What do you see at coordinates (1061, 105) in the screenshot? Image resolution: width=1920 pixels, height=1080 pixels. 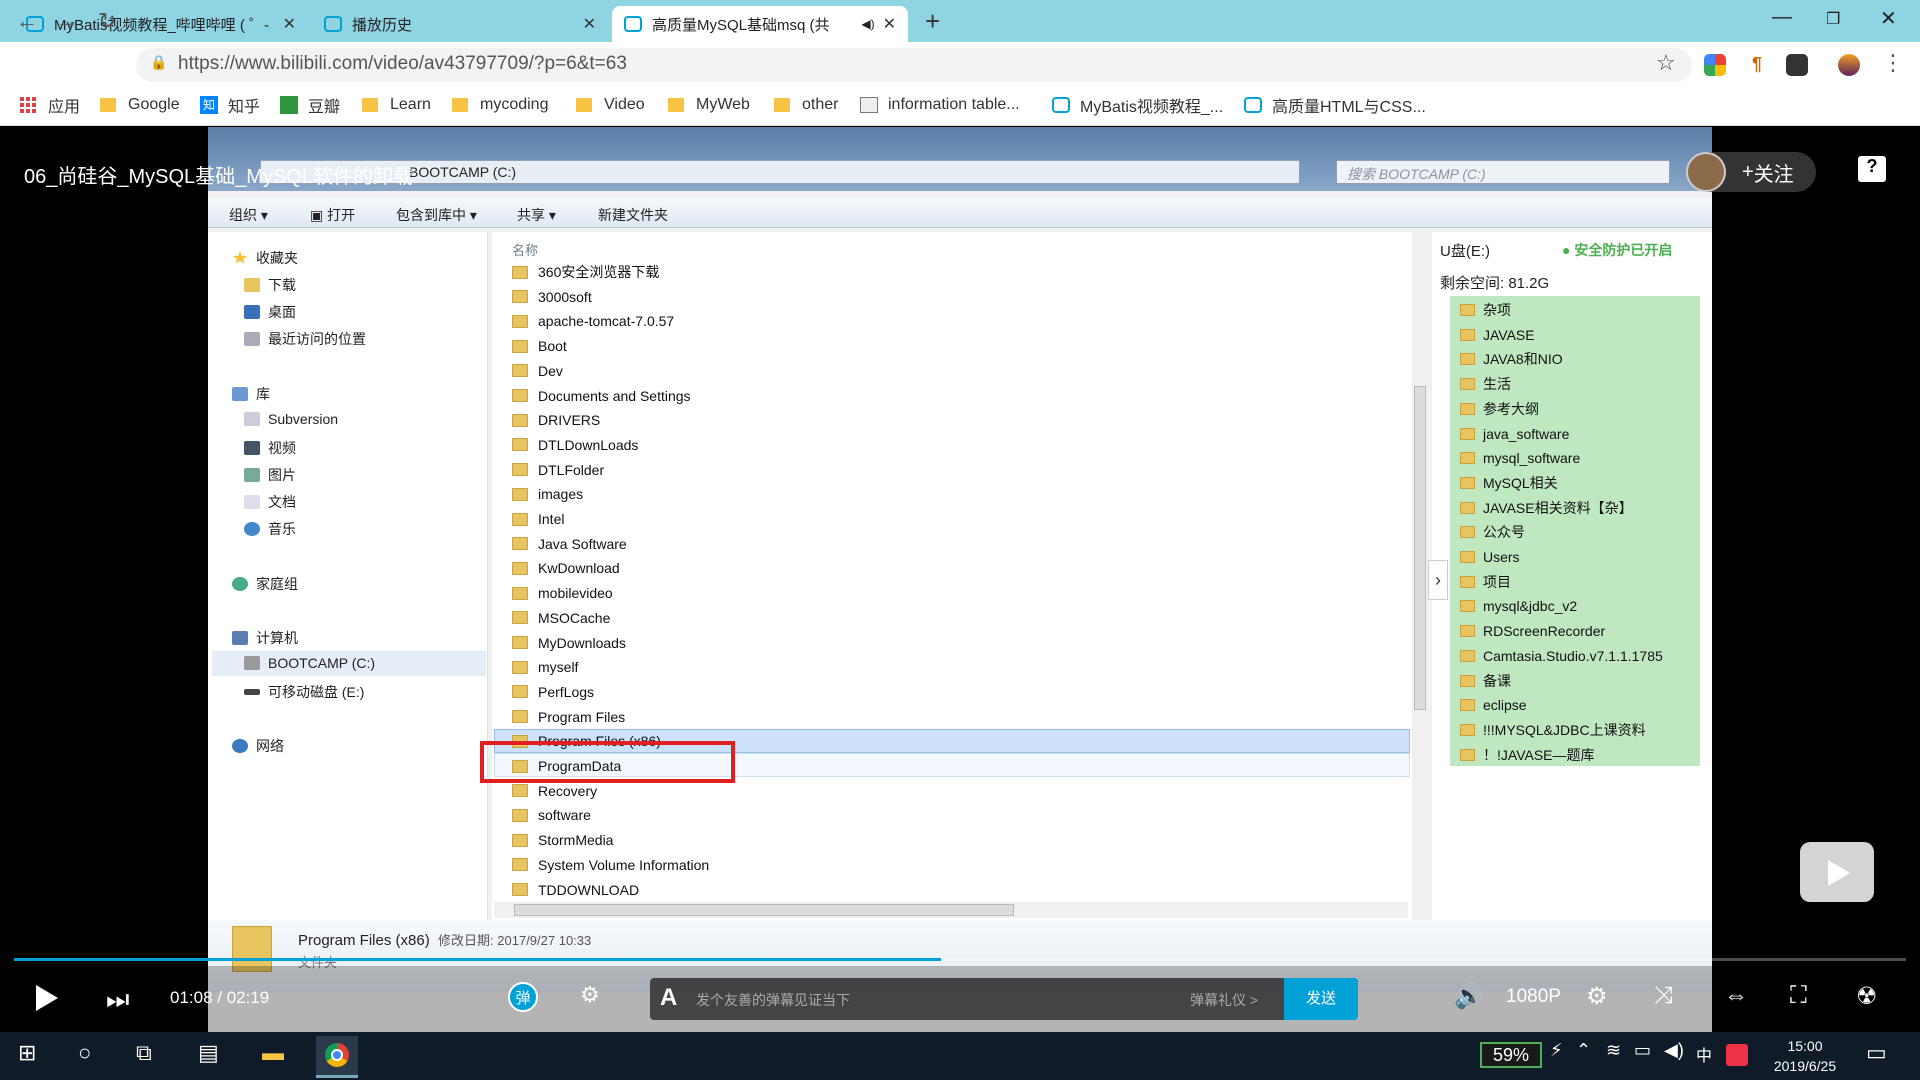 I see `bilibili-icon` at bounding box center [1061, 105].